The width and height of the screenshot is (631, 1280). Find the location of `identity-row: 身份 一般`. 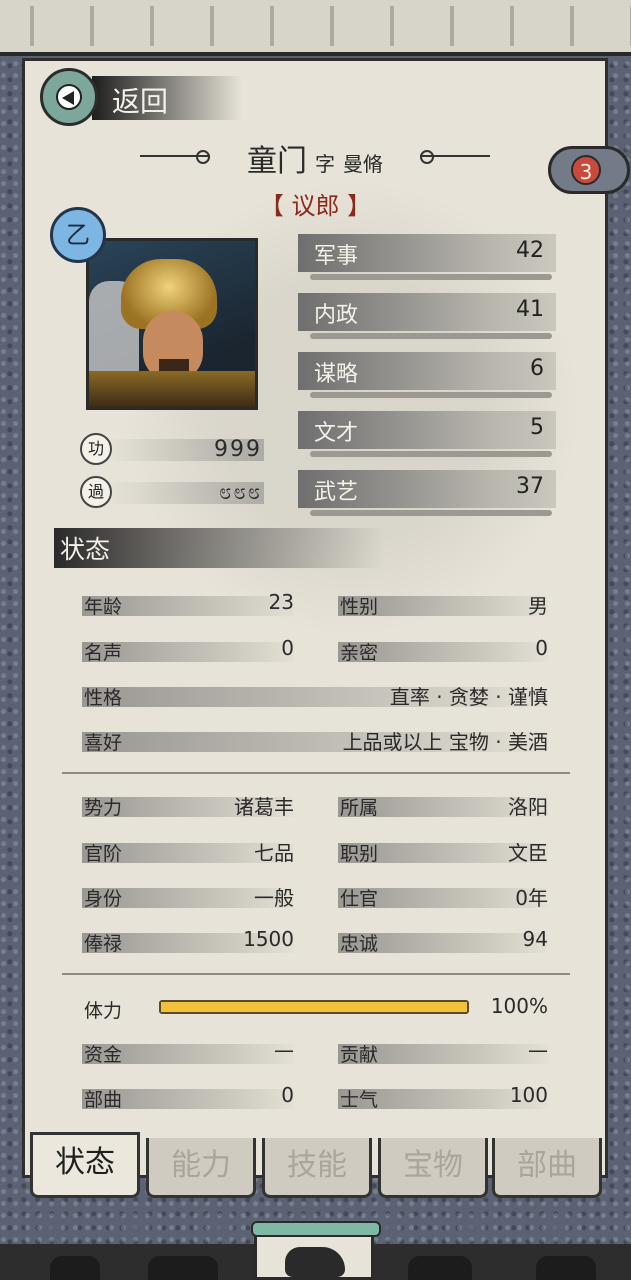

identity-row: 身份 一般 is located at coordinates (188, 898).